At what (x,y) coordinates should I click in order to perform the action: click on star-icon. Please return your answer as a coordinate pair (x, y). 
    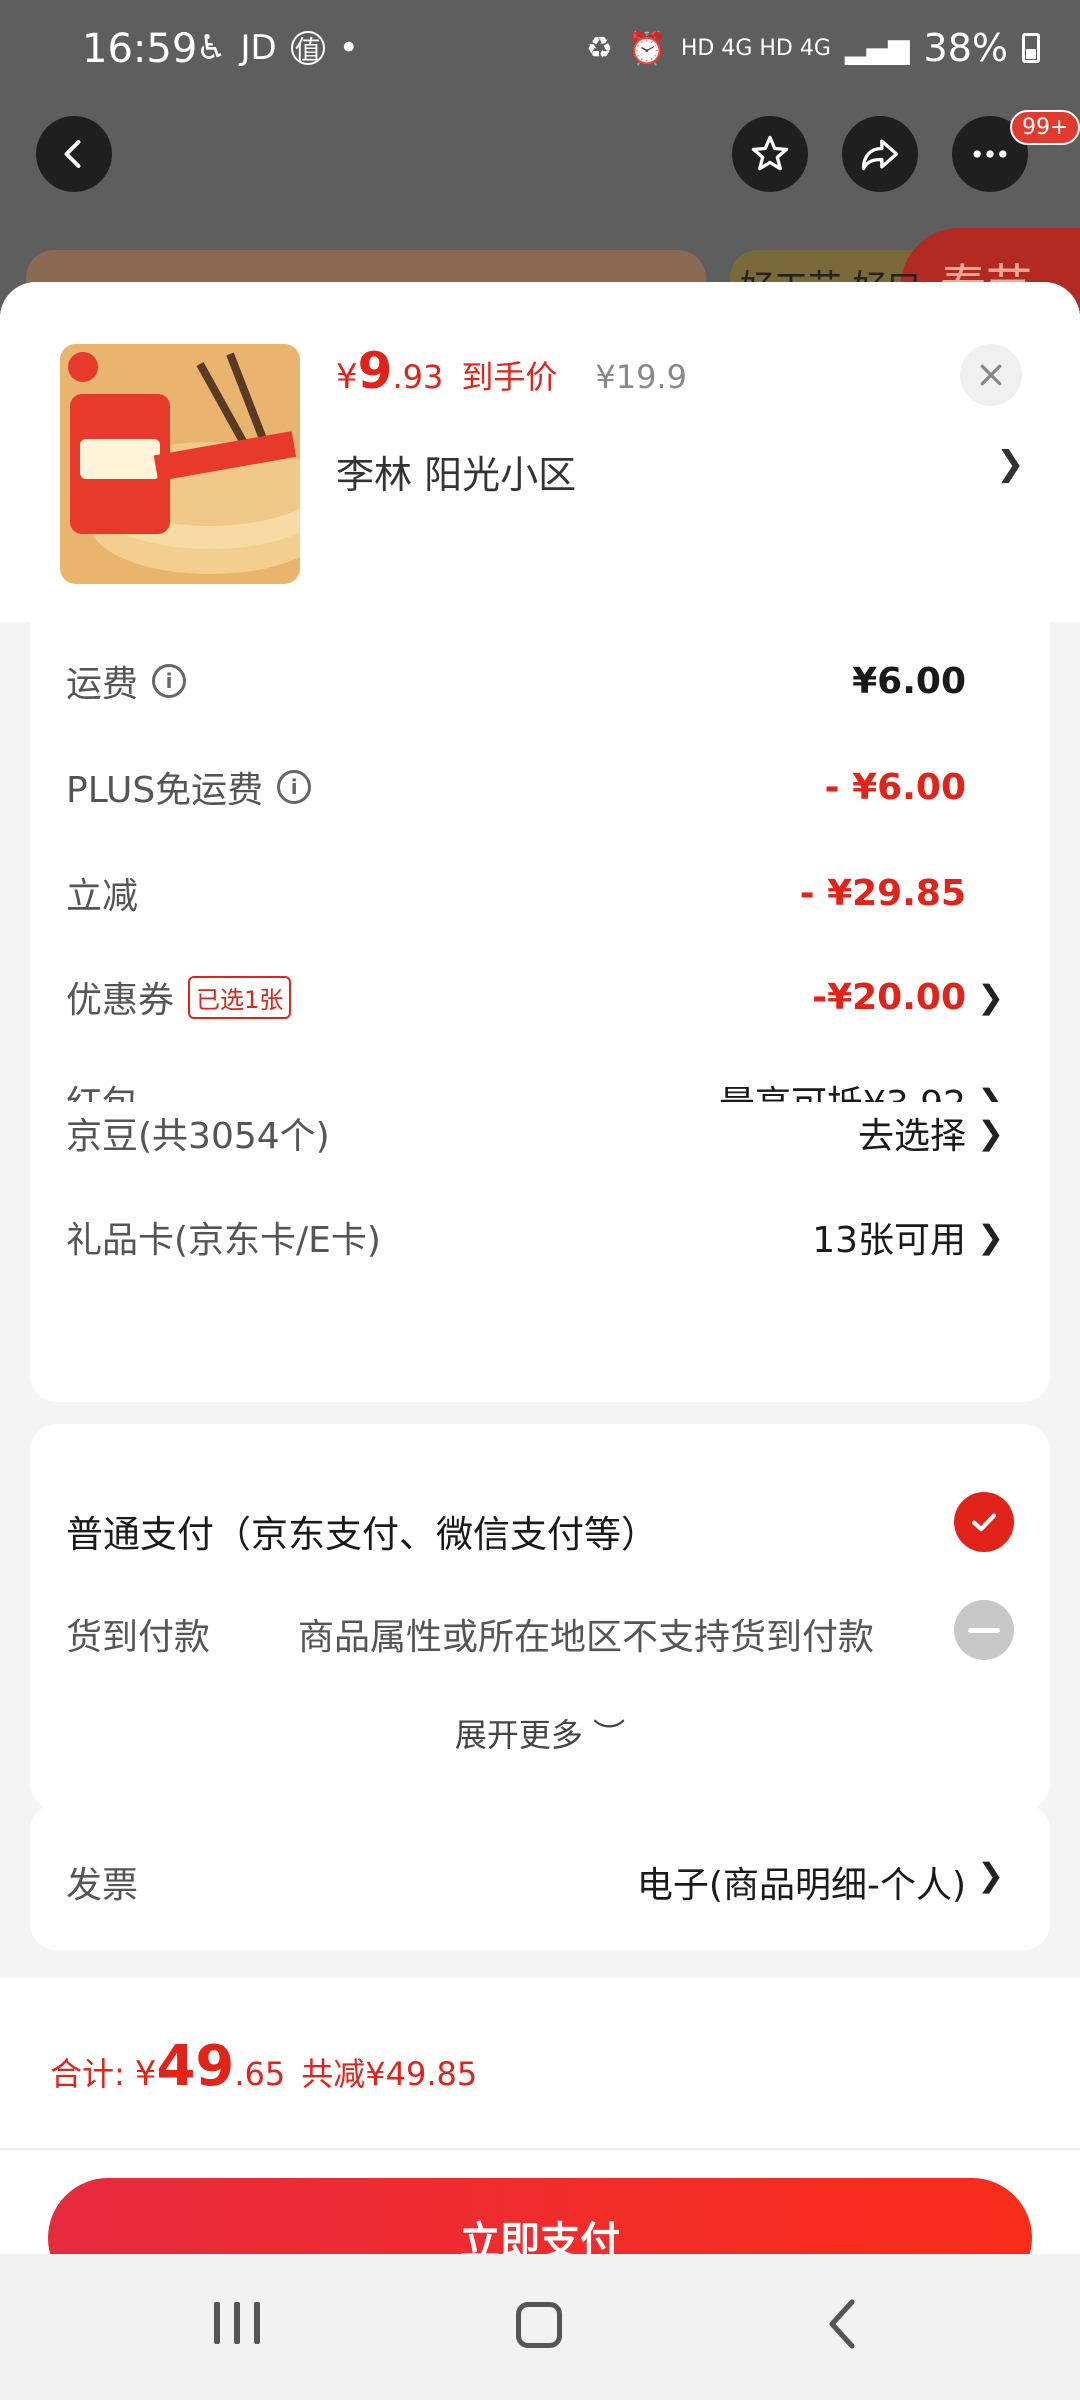
    Looking at the image, I should click on (770, 153).